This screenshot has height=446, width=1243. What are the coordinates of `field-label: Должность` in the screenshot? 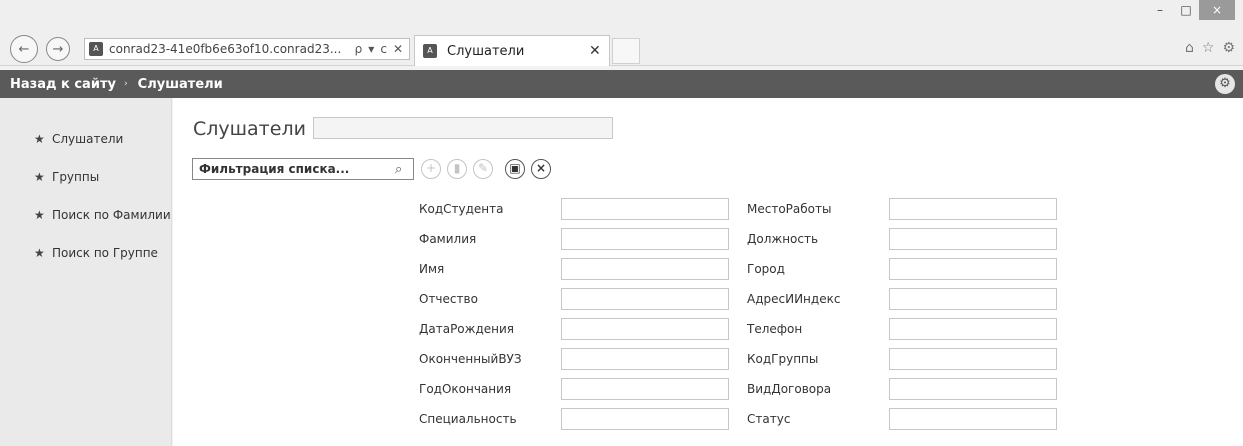 It's located at (783, 239).